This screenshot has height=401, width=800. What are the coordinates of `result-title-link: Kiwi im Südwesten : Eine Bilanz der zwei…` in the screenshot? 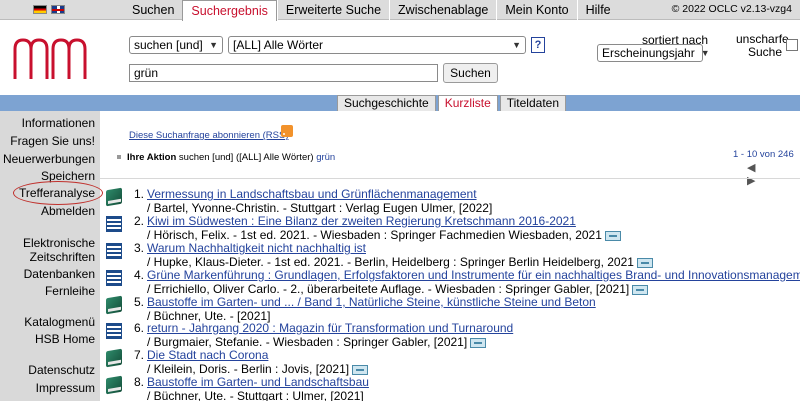 It's located at (361, 221).